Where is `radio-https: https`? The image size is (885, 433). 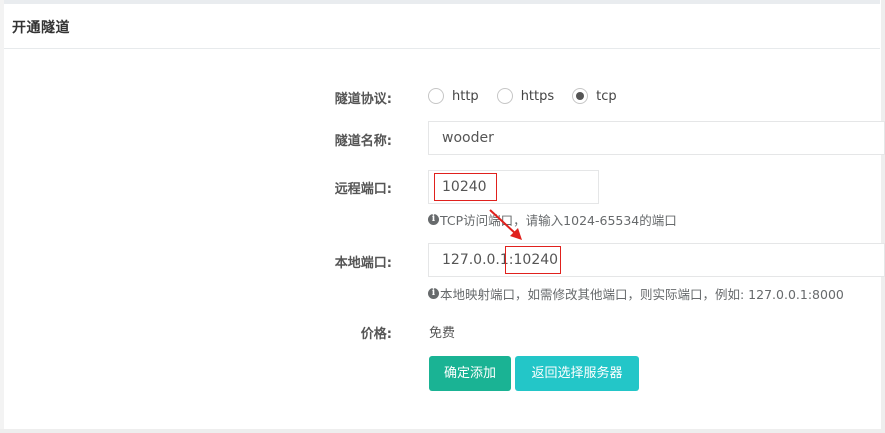
radio-https: https is located at coordinates (525, 96).